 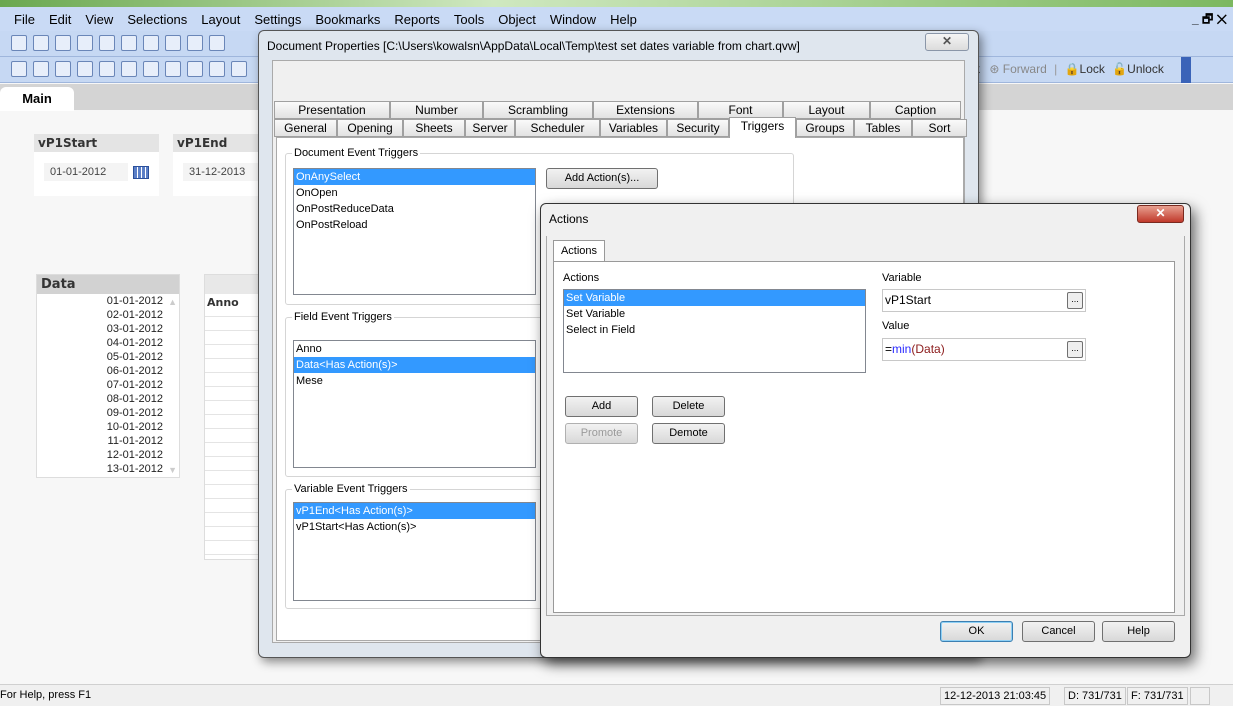 I want to click on trigger-item: Anno, so click(x=414, y=349).